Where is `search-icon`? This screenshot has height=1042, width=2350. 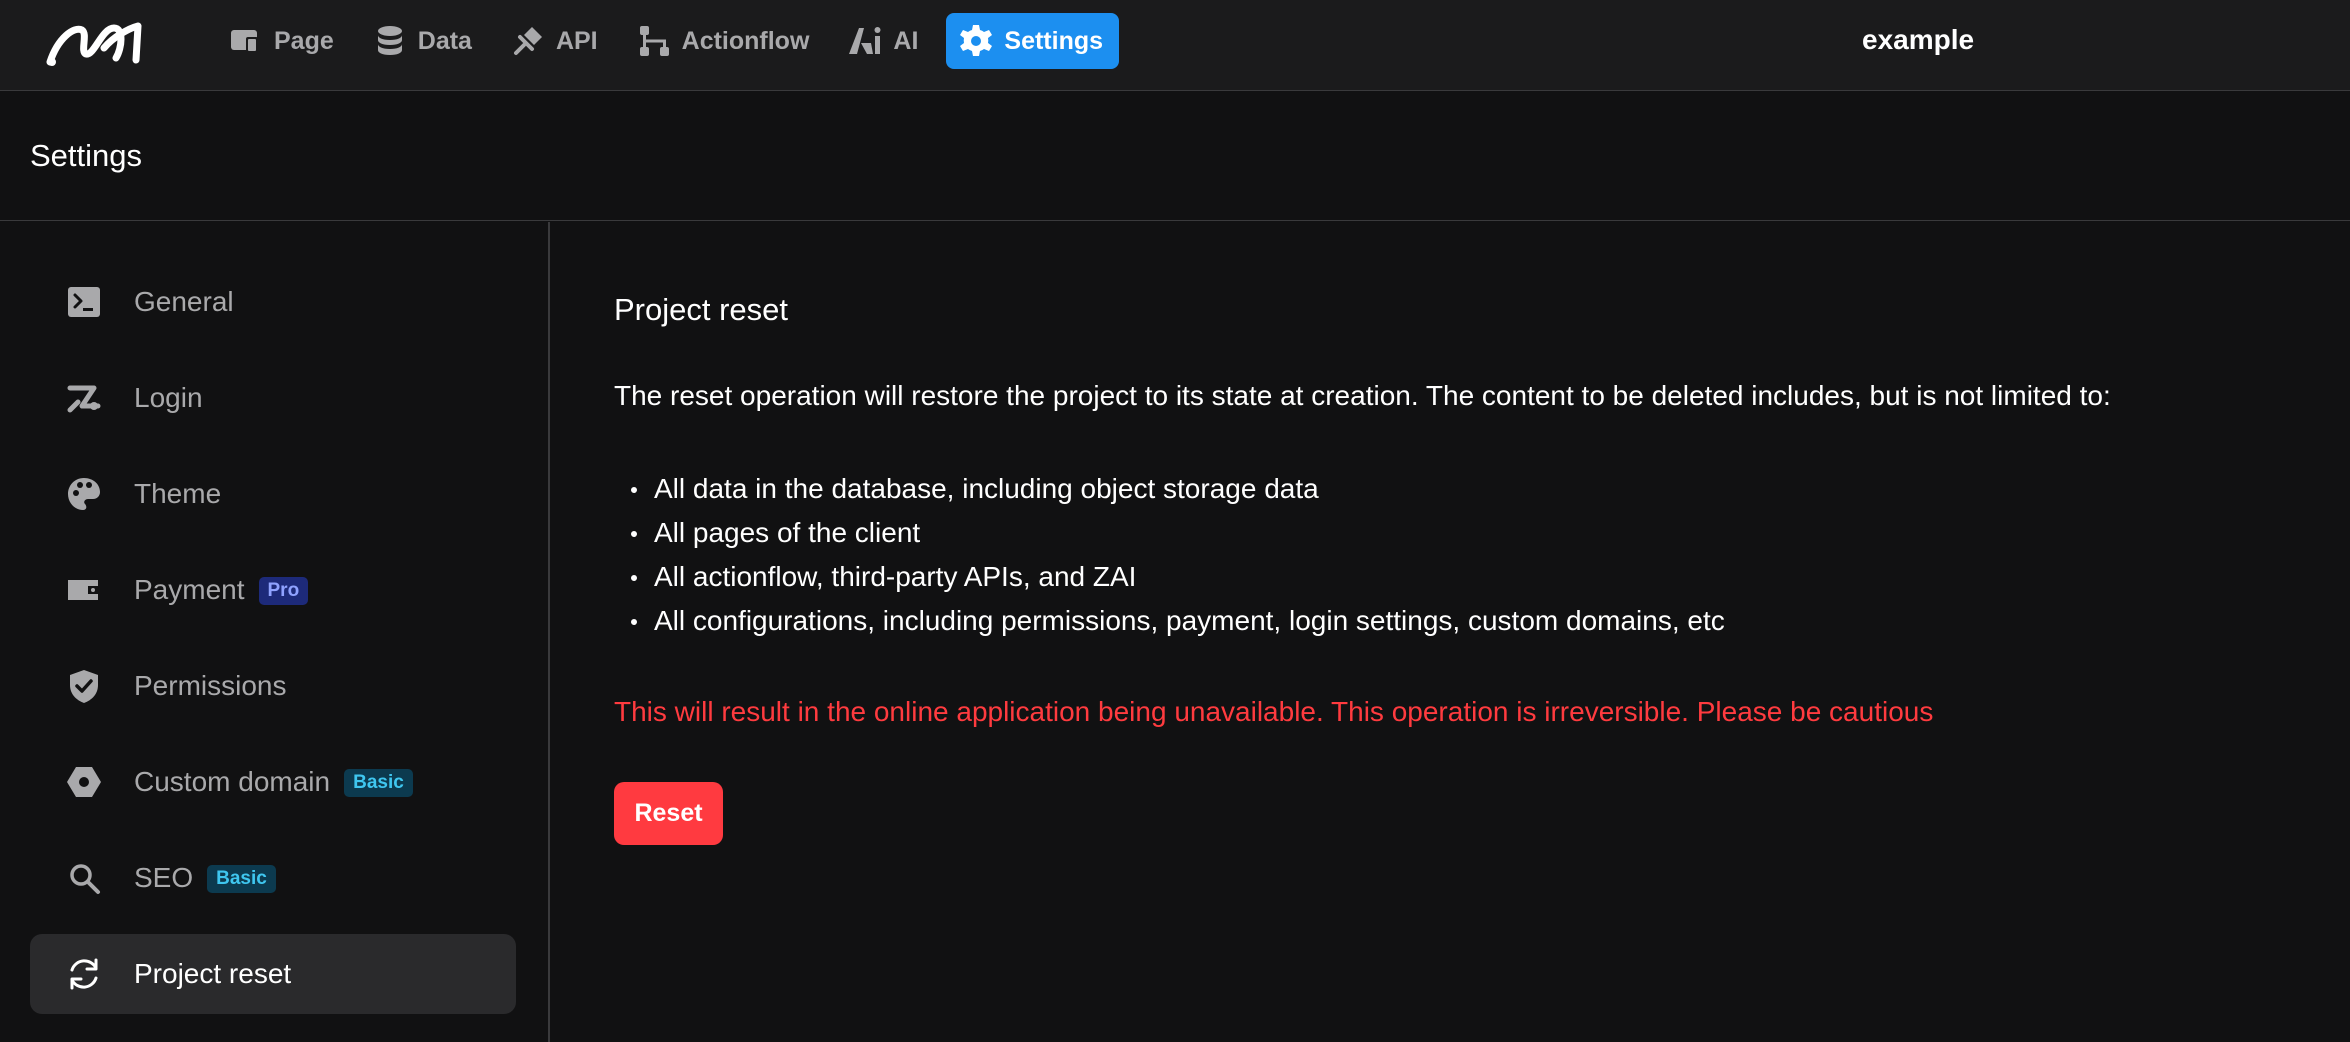 search-icon is located at coordinates (85, 879).